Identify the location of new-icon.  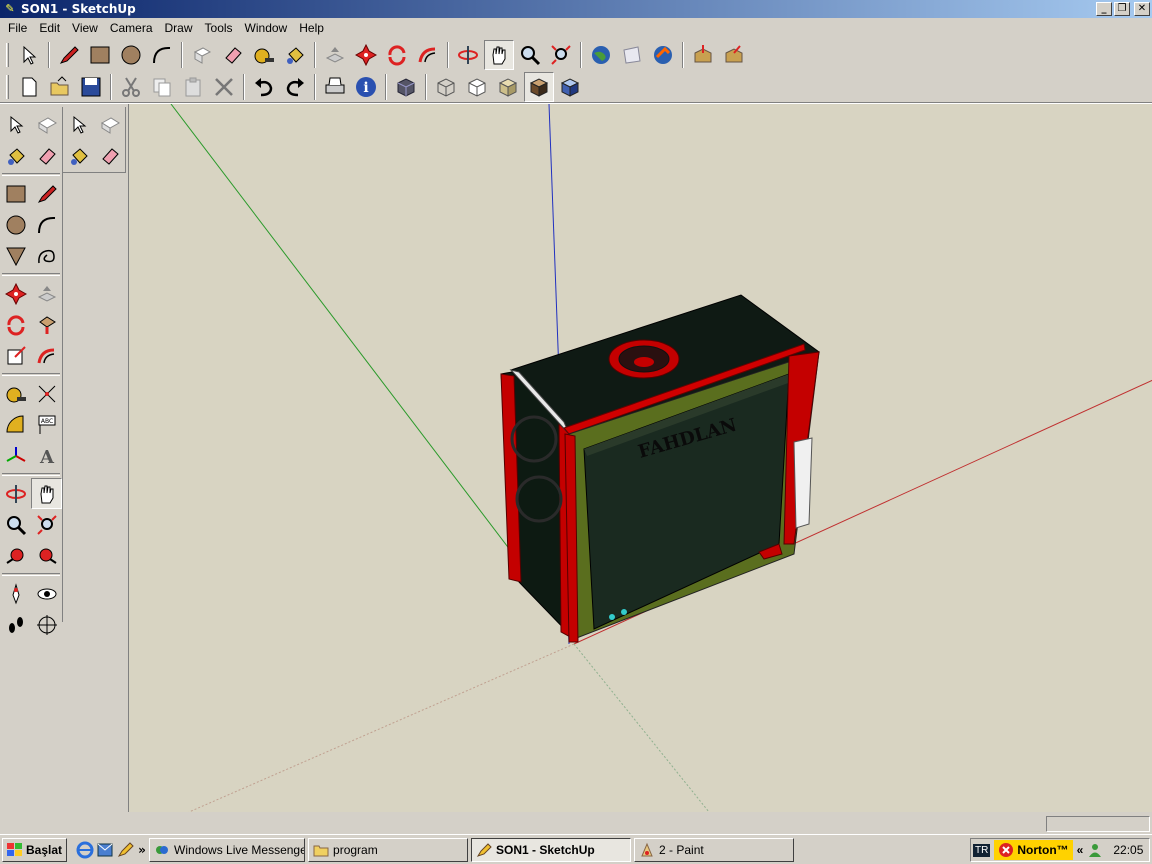
(29, 87).